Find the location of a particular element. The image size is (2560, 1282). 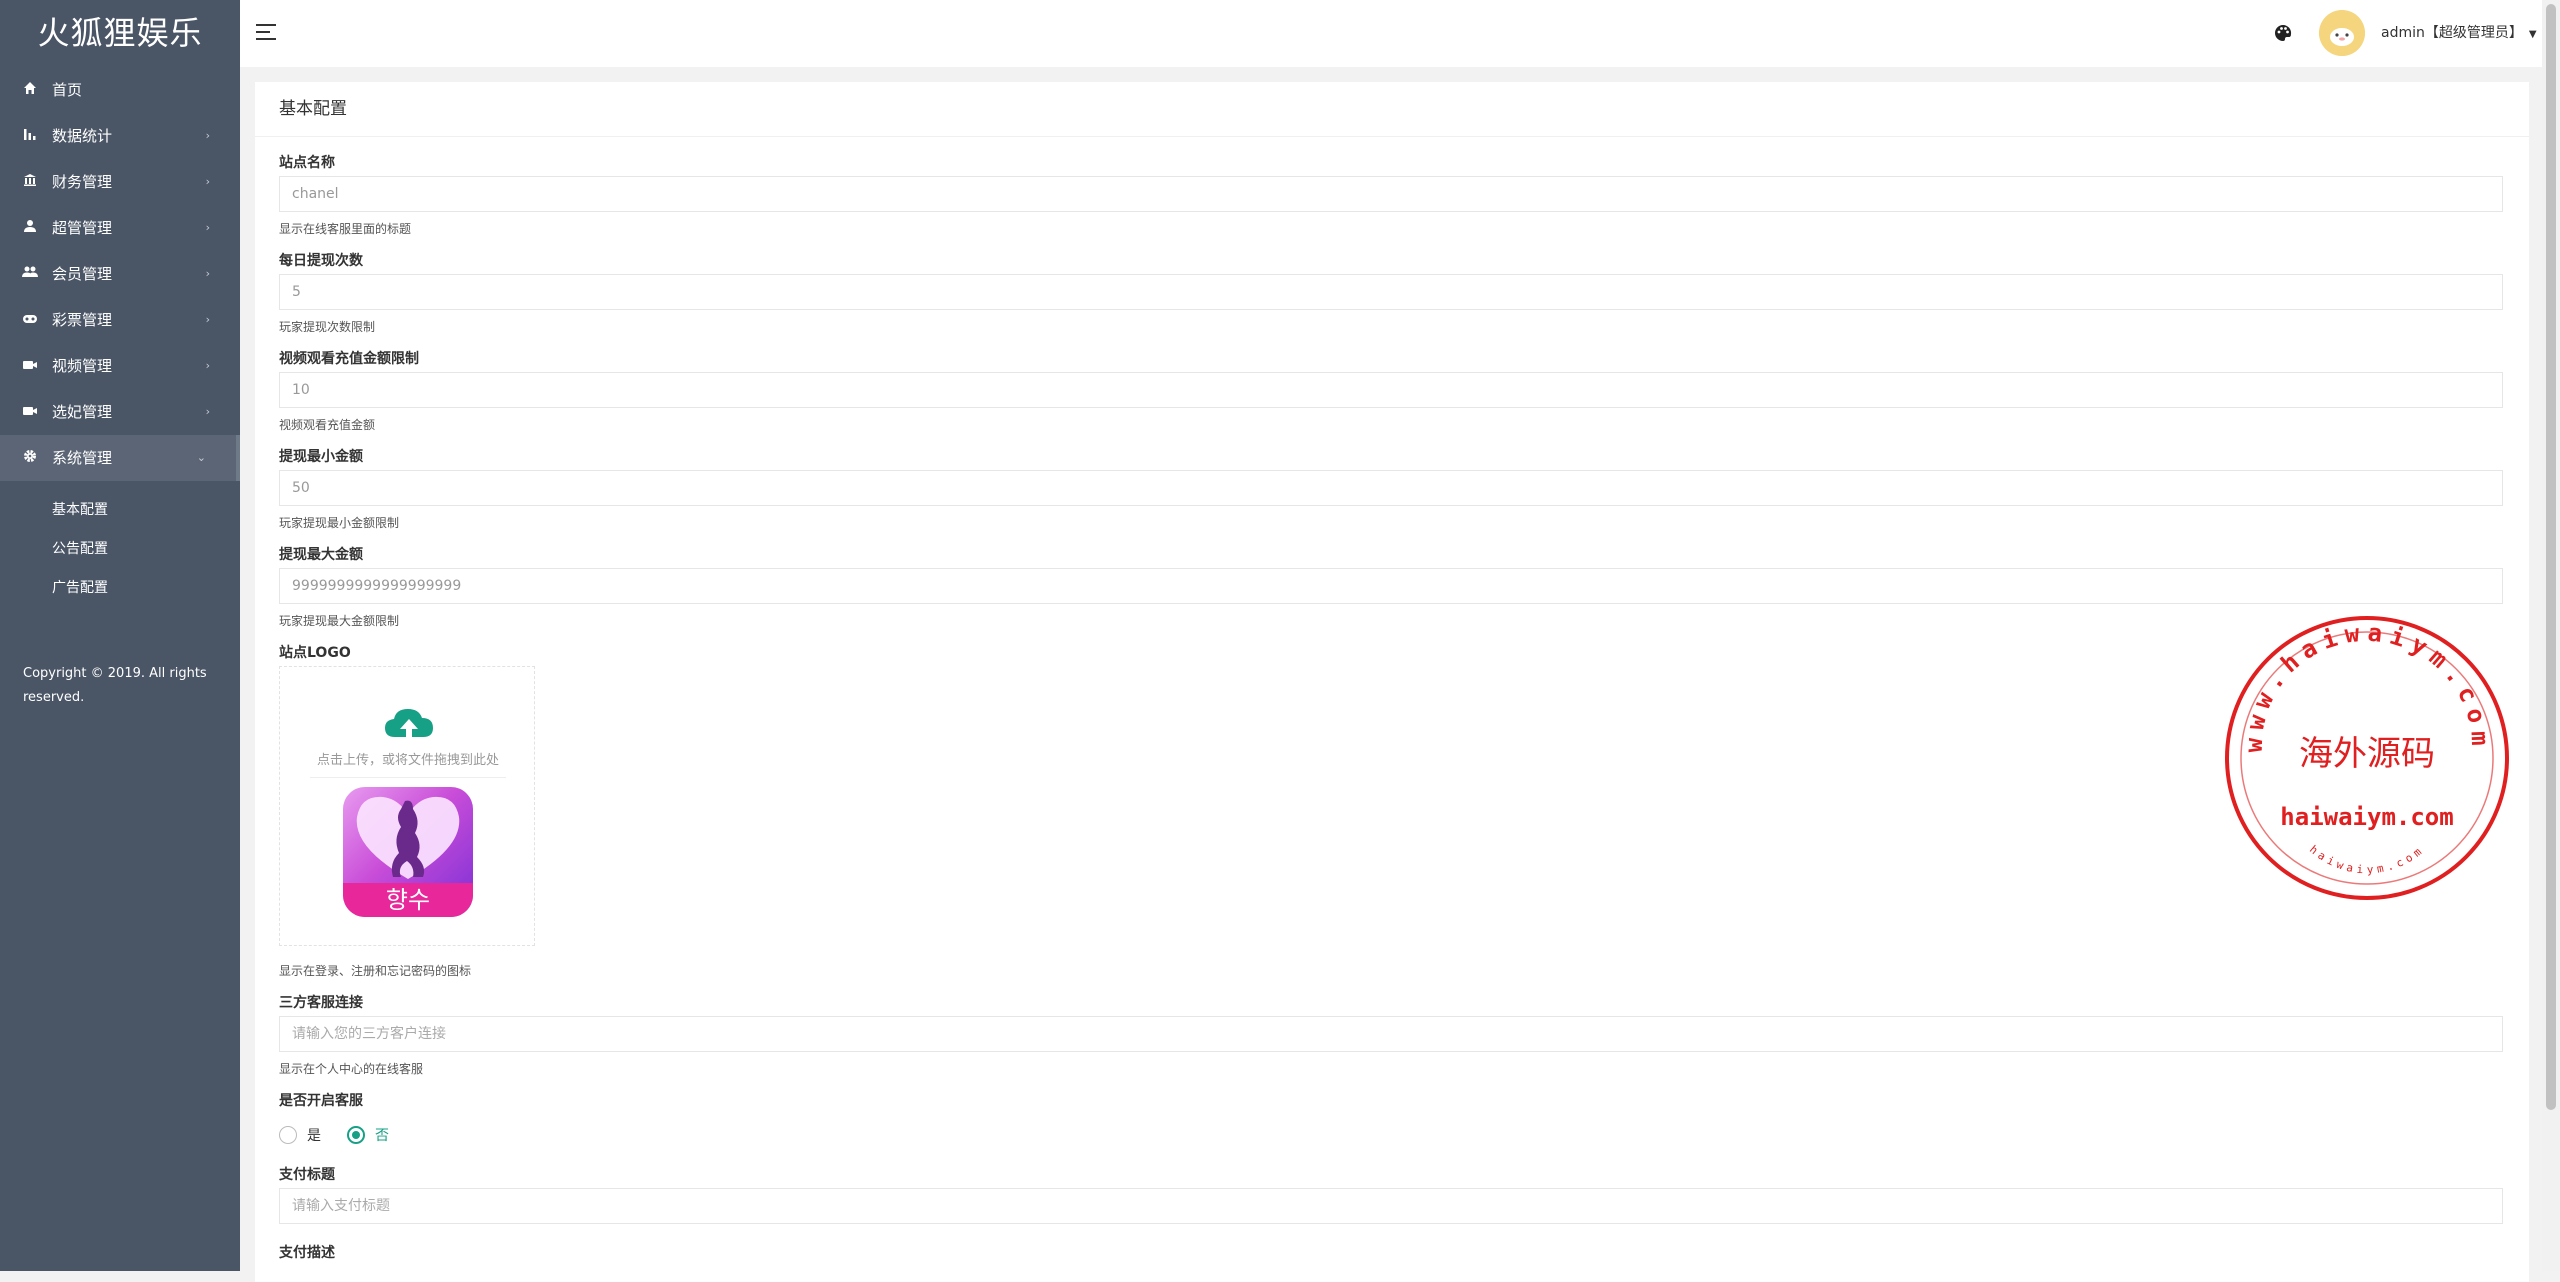

sidebar-item-concubine: 选妃管理 › is located at coordinates (120, 412).